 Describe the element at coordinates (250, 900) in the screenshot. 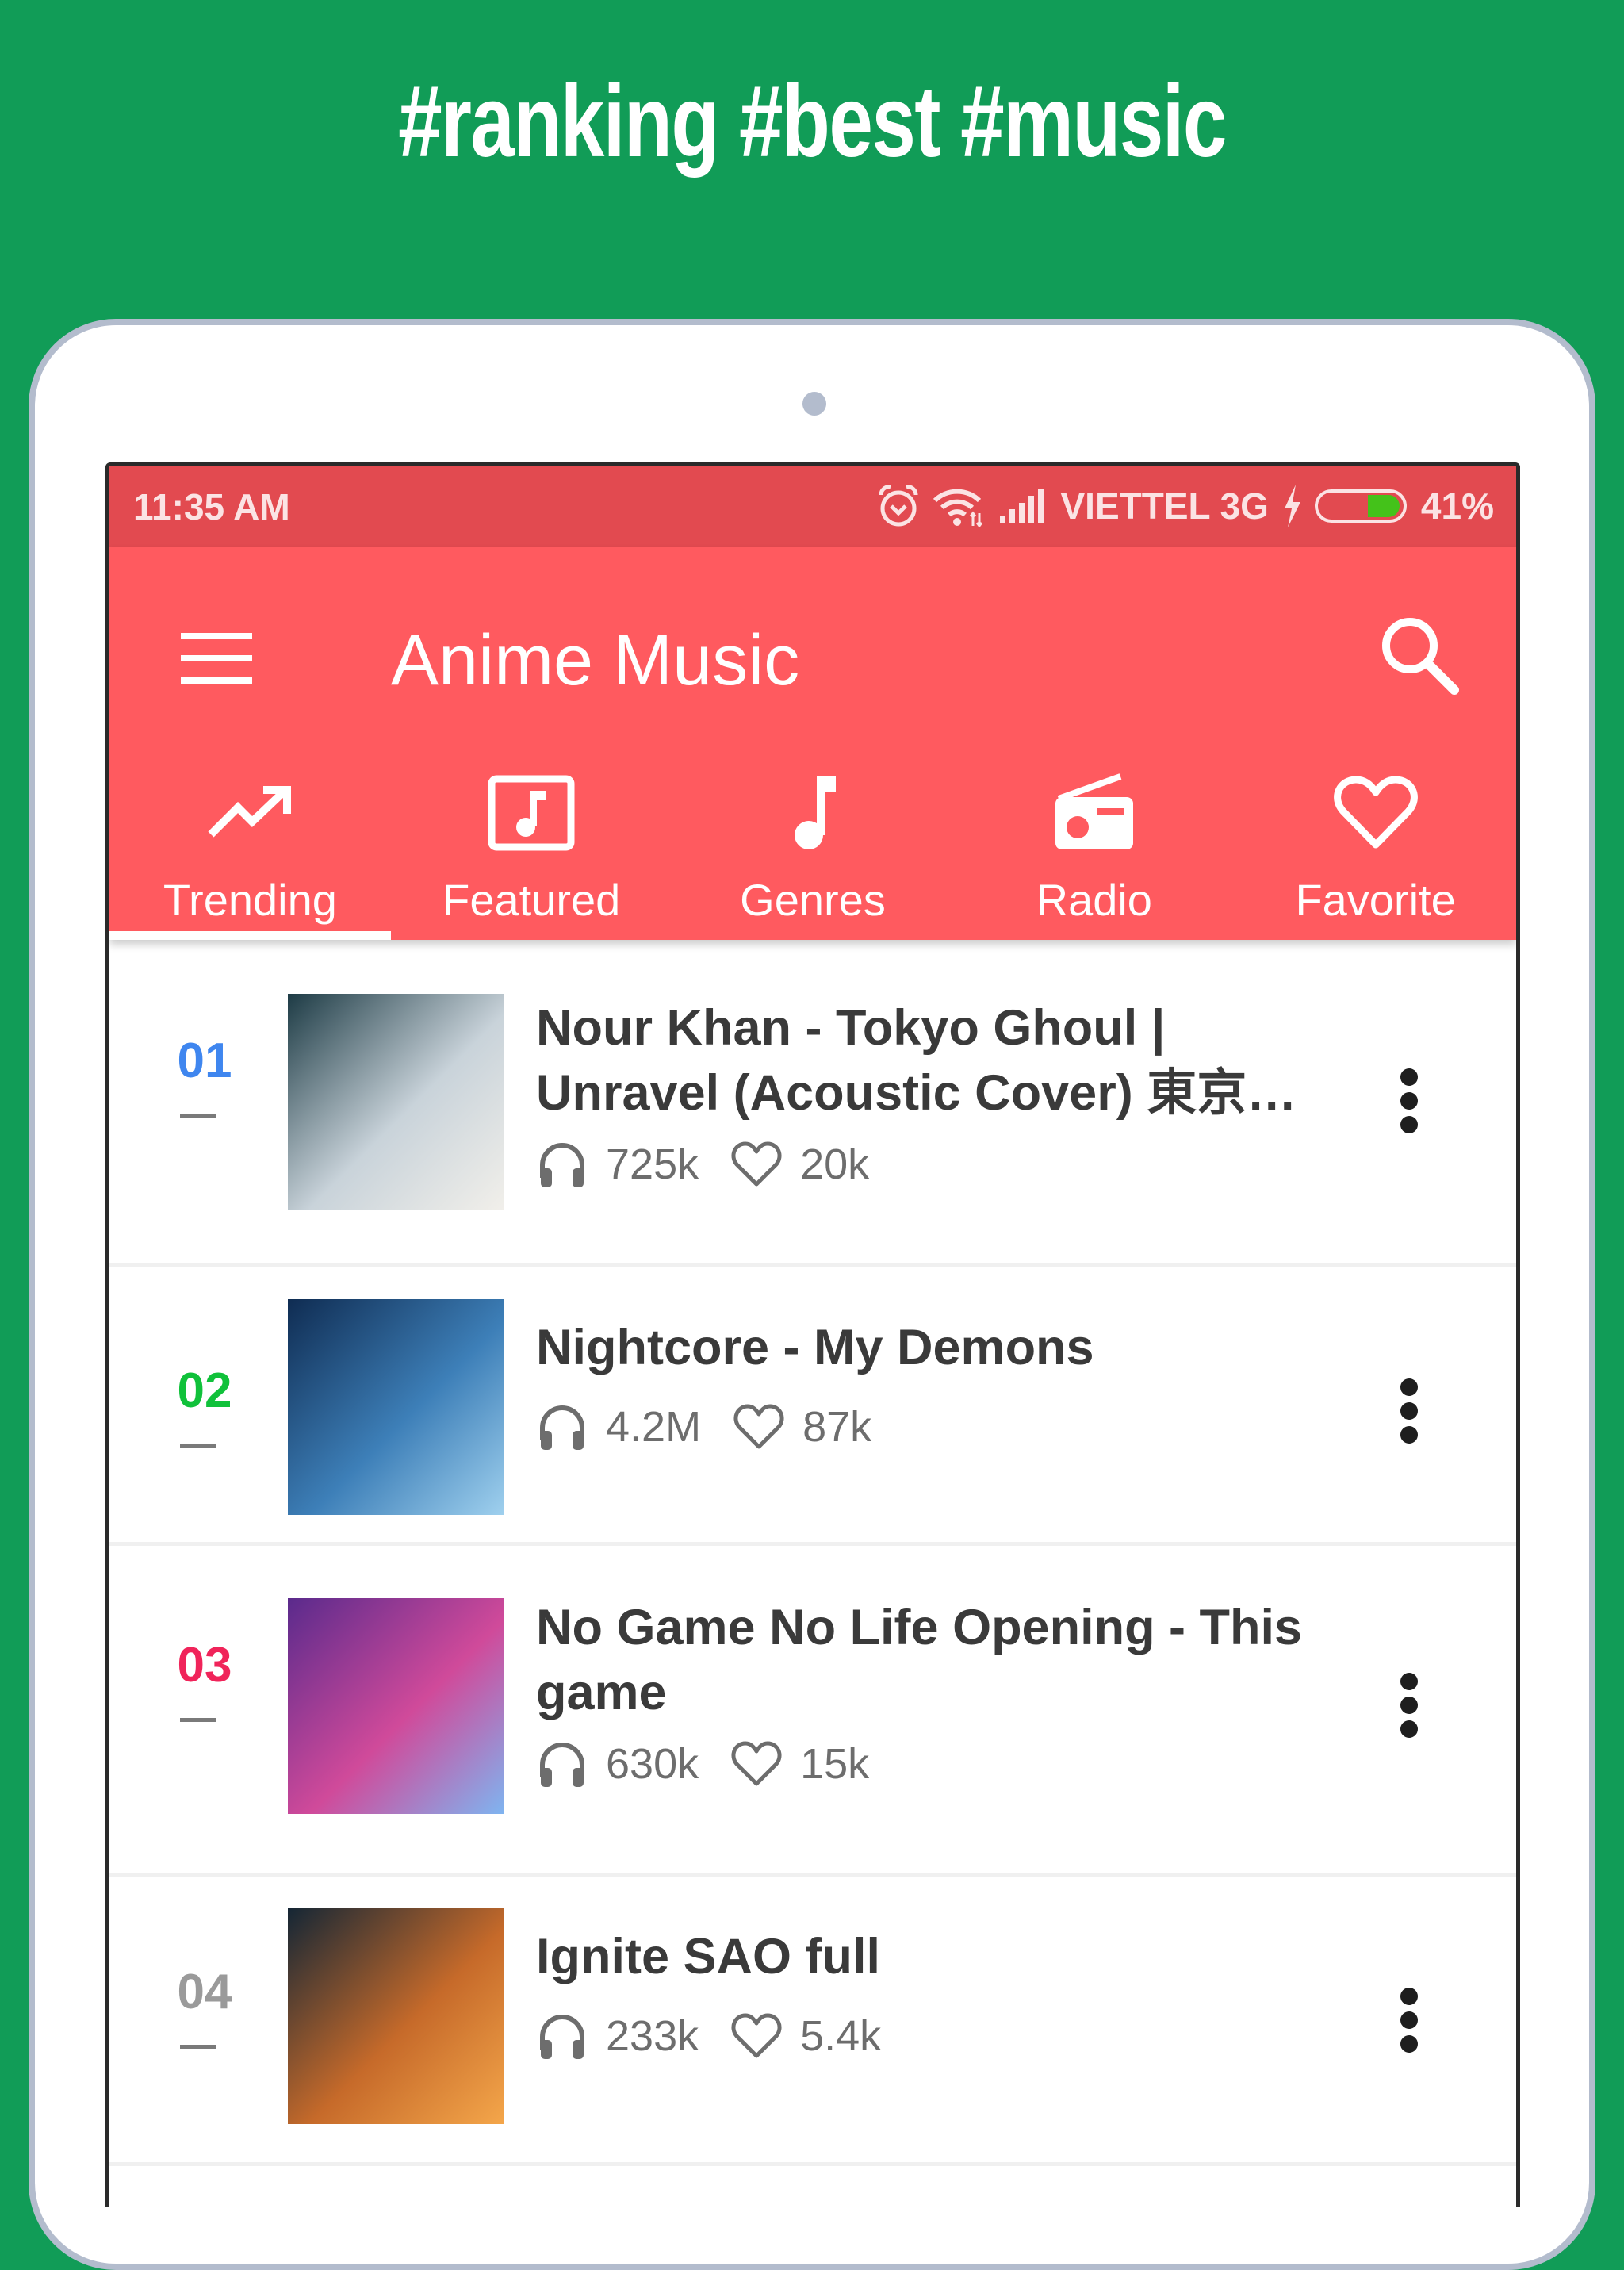

I see `tab-label: Trending` at that location.